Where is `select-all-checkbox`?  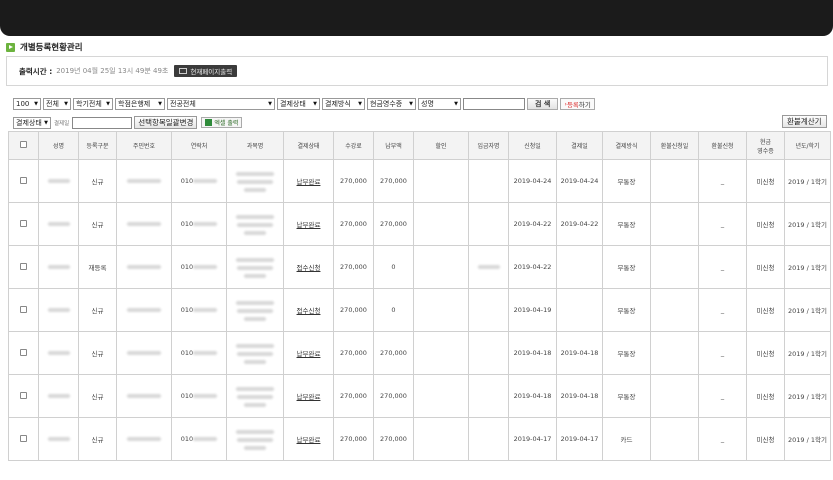 select-all-checkbox is located at coordinates (23, 144).